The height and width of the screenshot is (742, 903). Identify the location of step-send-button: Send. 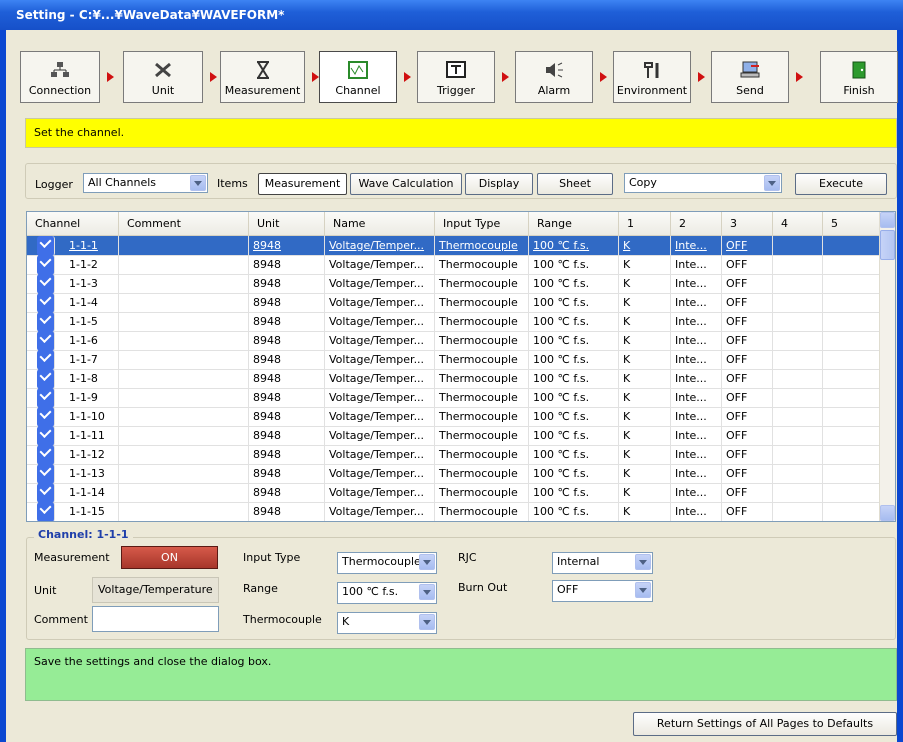
(750, 77).